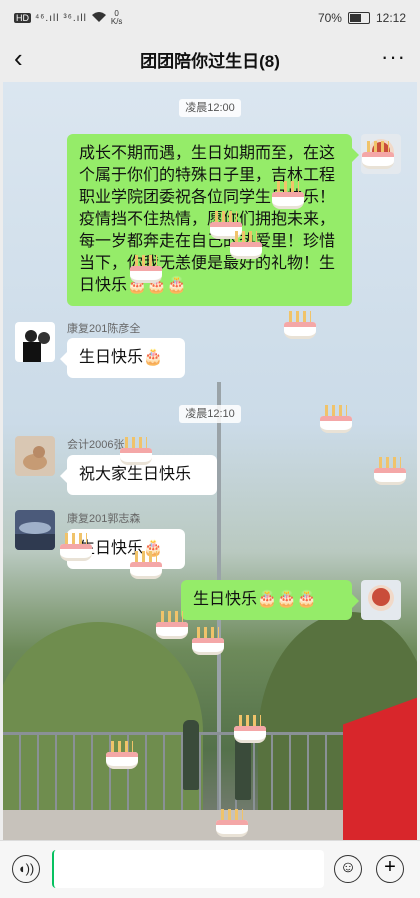 The height and width of the screenshot is (898, 420). Describe the element at coordinates (26, 869) in the screenshot. I see `voice-icon: ◖))` at that location.